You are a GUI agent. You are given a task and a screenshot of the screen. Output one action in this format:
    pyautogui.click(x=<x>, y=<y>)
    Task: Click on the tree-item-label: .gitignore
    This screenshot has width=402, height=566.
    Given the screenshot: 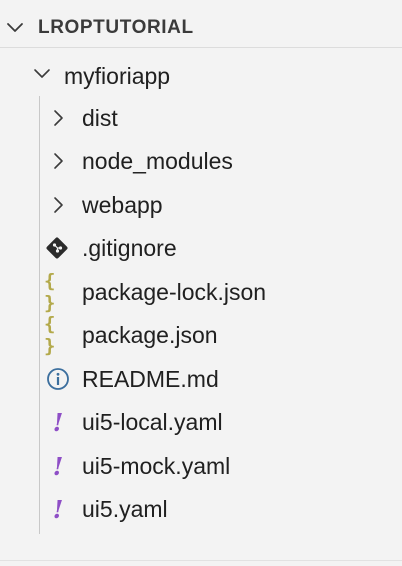 What is the action you would take?
    pyautogui.click(x=129, y=248)
    